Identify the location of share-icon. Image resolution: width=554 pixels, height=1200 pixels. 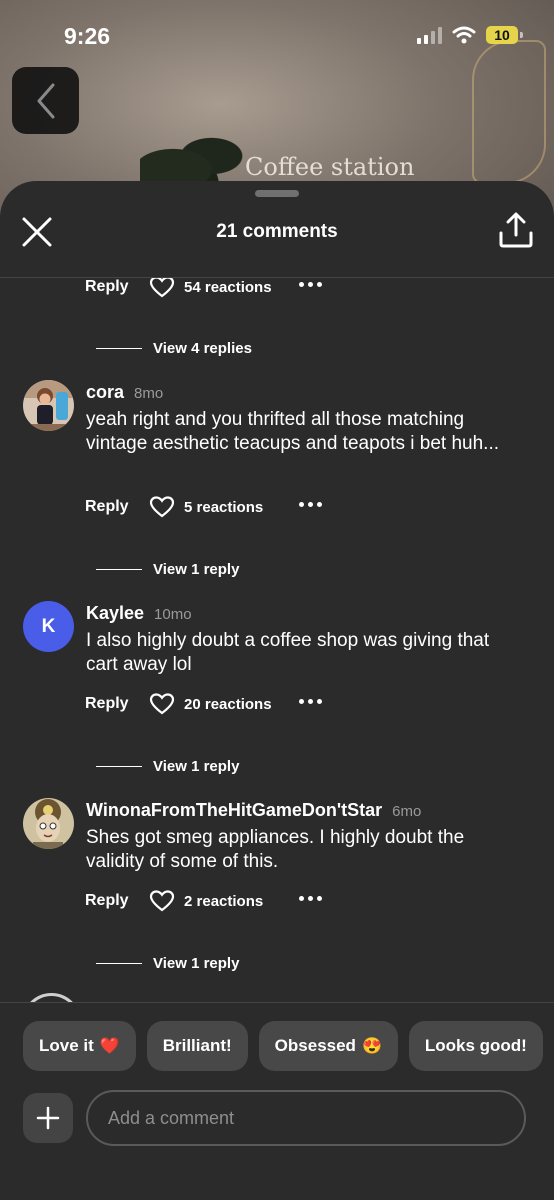
(516, 230).